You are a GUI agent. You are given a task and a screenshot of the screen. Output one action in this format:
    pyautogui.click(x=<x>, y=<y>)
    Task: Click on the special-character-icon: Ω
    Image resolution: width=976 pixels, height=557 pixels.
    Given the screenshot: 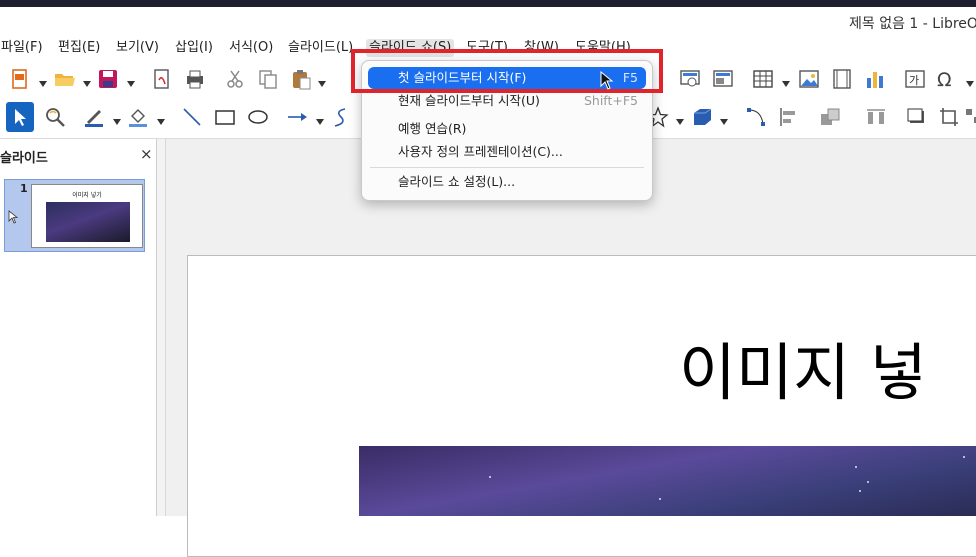 What is the action you would take?
    pyautogui.click(x=947, y=79)
    